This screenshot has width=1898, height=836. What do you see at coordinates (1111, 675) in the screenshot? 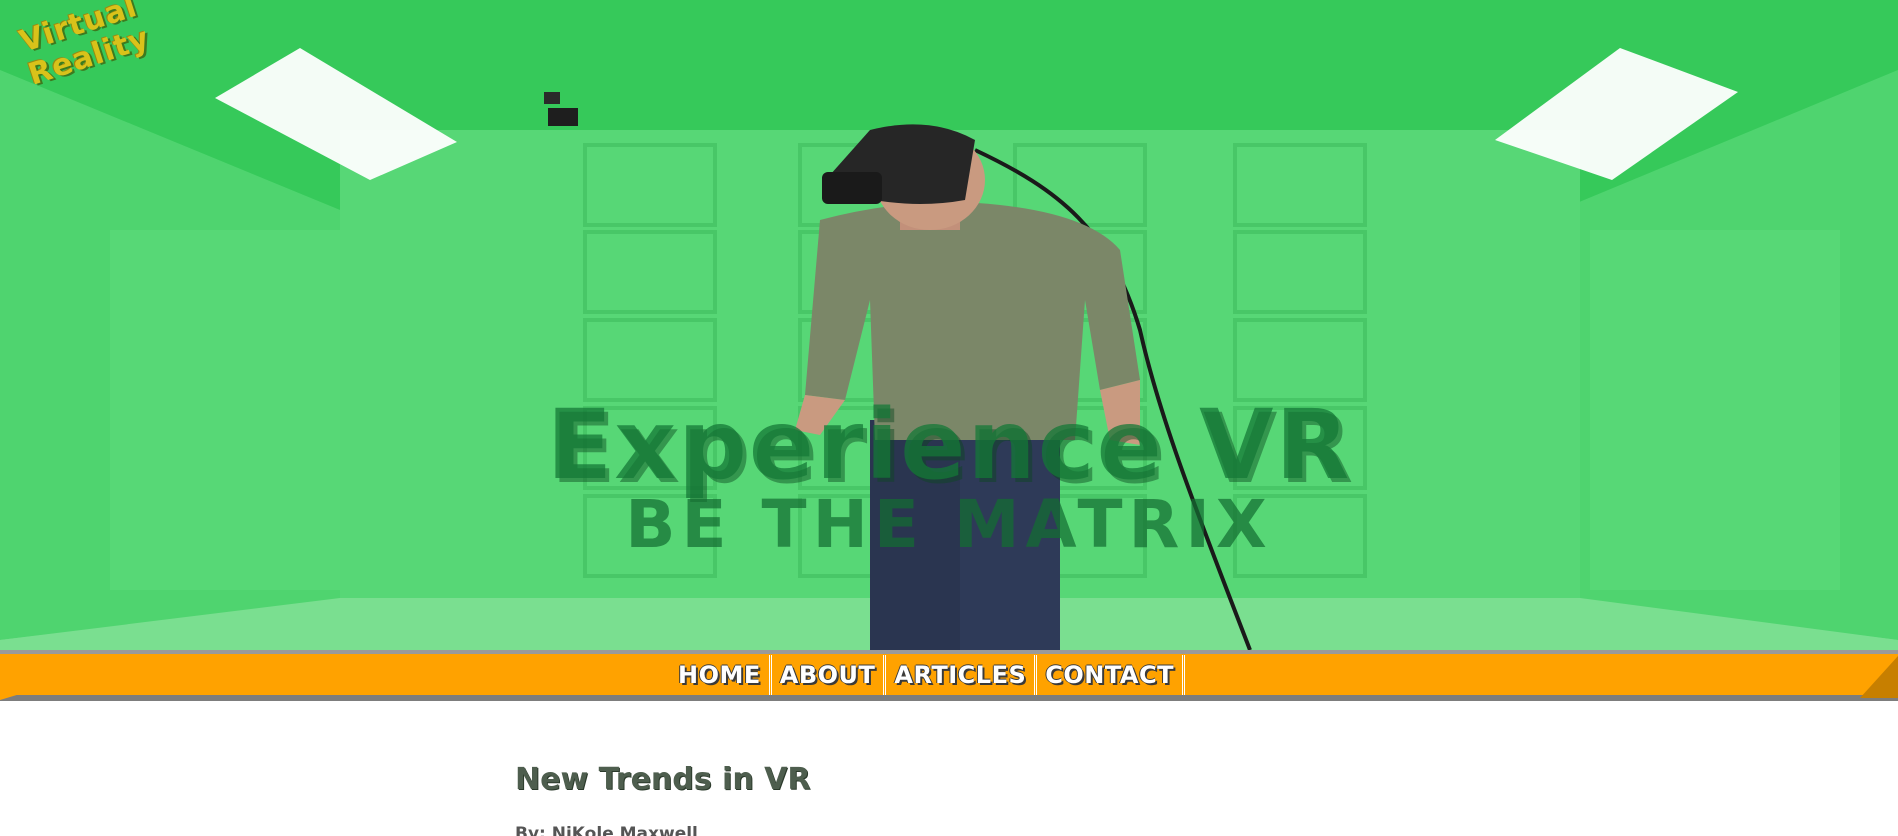
I see `nav-item-contact: CONTACT` at bounding box center [1111, 675].